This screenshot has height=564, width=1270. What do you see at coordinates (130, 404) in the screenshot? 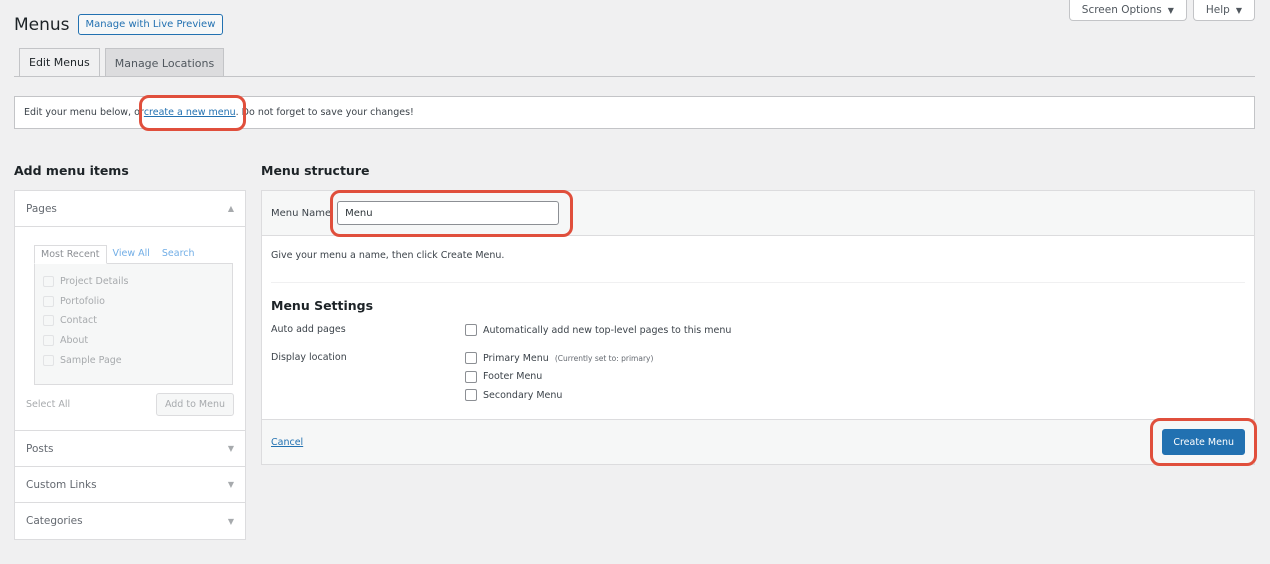
I see `pages-footer: Select All Add to Menu` at bounding box center [130, 404].